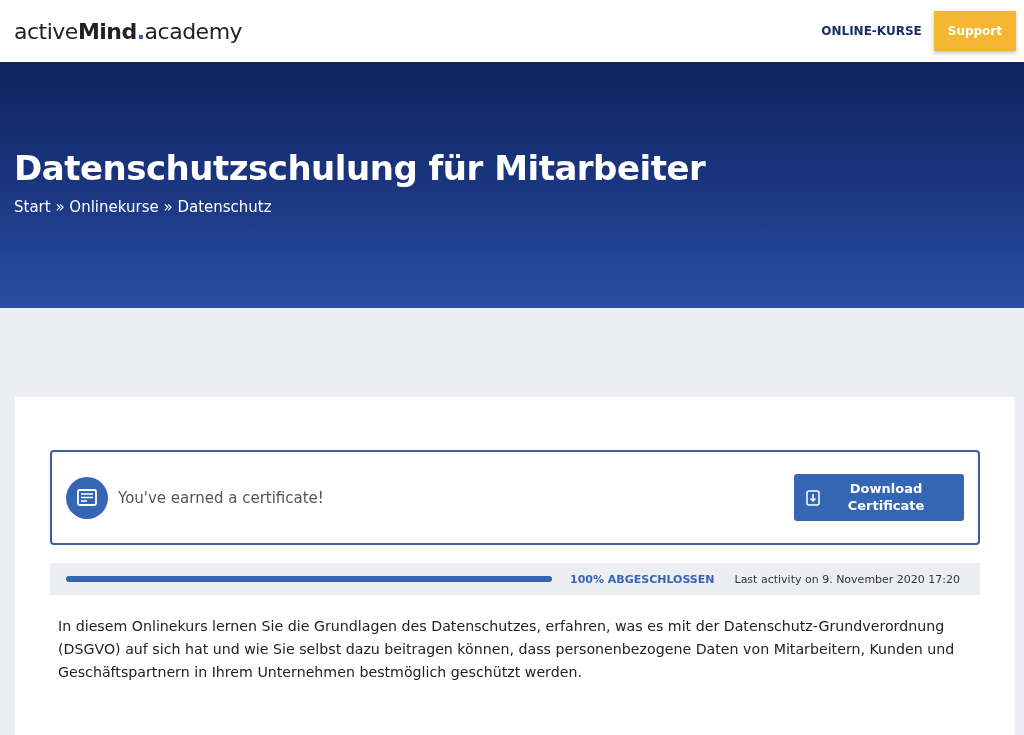 The image size is (1024, 735). I want to click on course-description: In diesem Onlinekurs lernen Sie die Grundlagen des Datenschutzes, erfahren, was es mit der Datenschutz-Grundverordnung (DSGVO) auf sich hat und wie Sie selbst dazu beitragen können, dass personenbezogene Daten von Mitarbeitern, Kunden und Geschäftspartnern in Ihrem Unternehmen bestmöglich geschützt werden., so click(507, 649).